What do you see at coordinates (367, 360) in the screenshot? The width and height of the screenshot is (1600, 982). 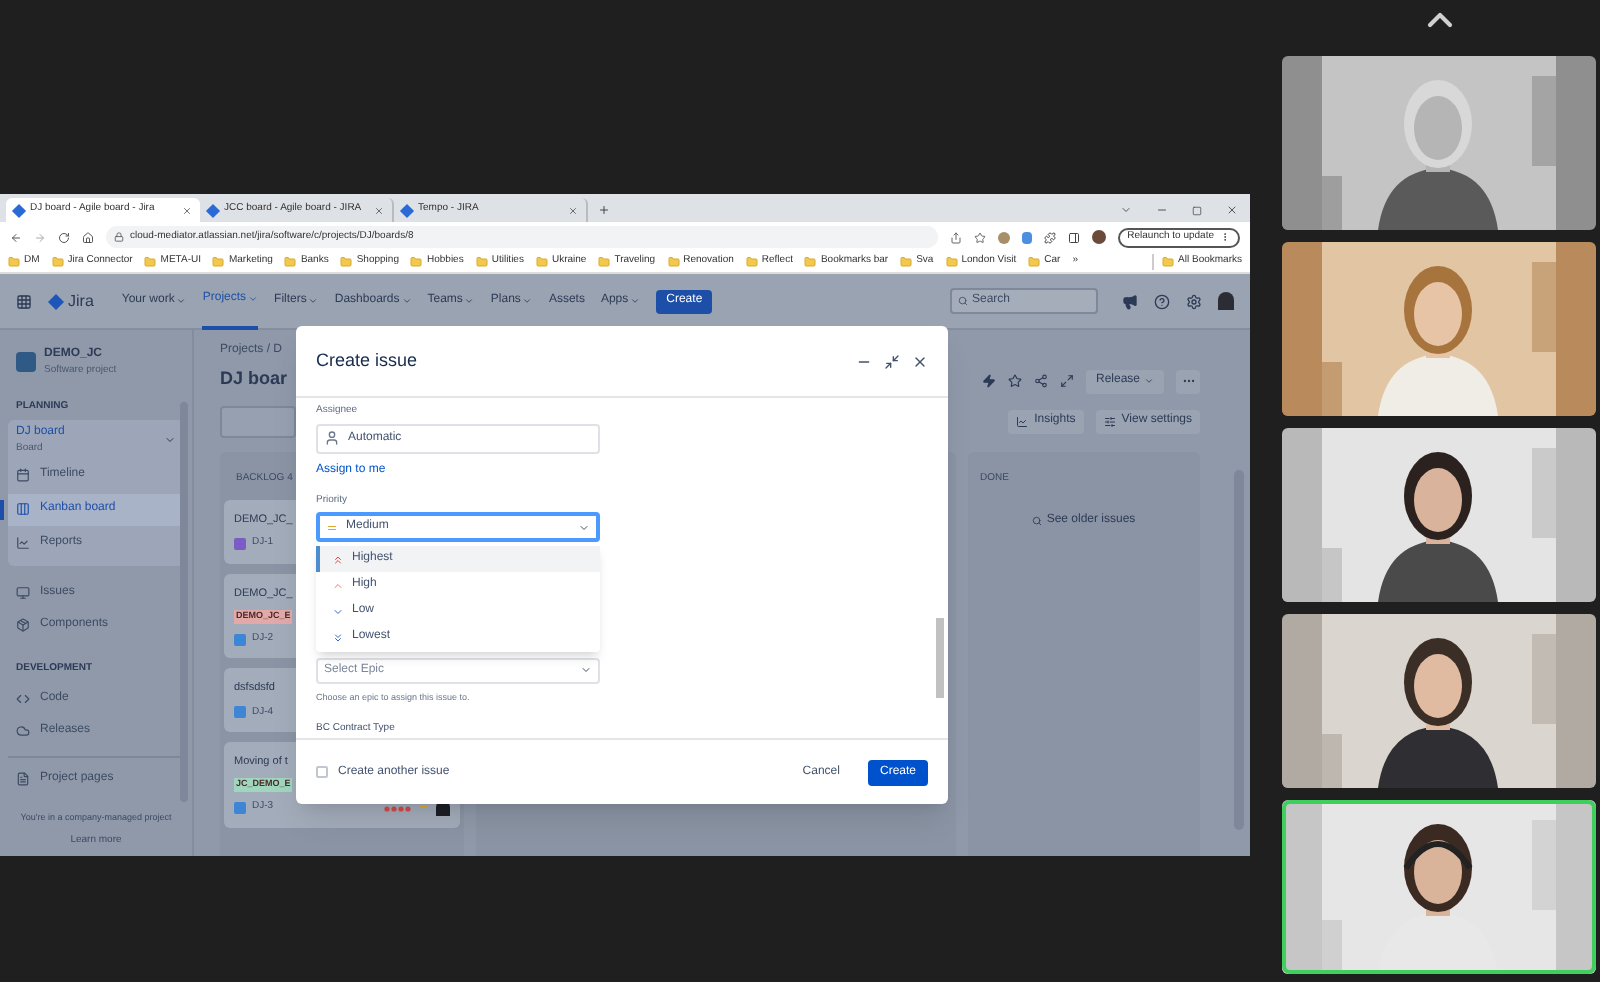 I see `dialog-title: Create issue` at bounding box center [367, 360].